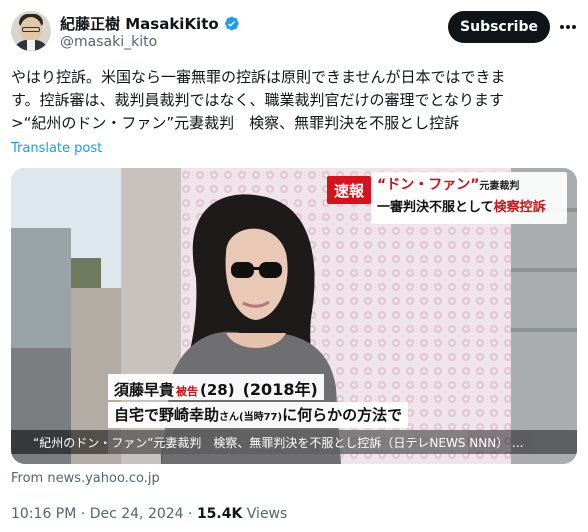 The height and width of the screenshot is (532, 588). What do you see at coordinates (519, 207) in the screenshot?
I see `headline2-red: 検察控訴` at bounding box center [519, 207].